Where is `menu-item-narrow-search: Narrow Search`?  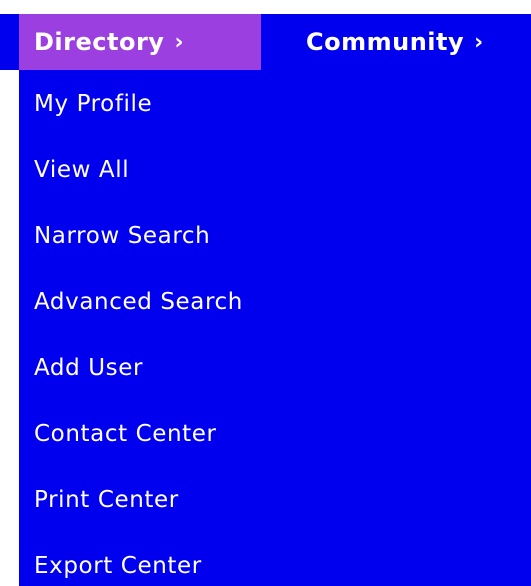
menu-item-narrow-search: Narrow Search is located at coordinates (122, 236).